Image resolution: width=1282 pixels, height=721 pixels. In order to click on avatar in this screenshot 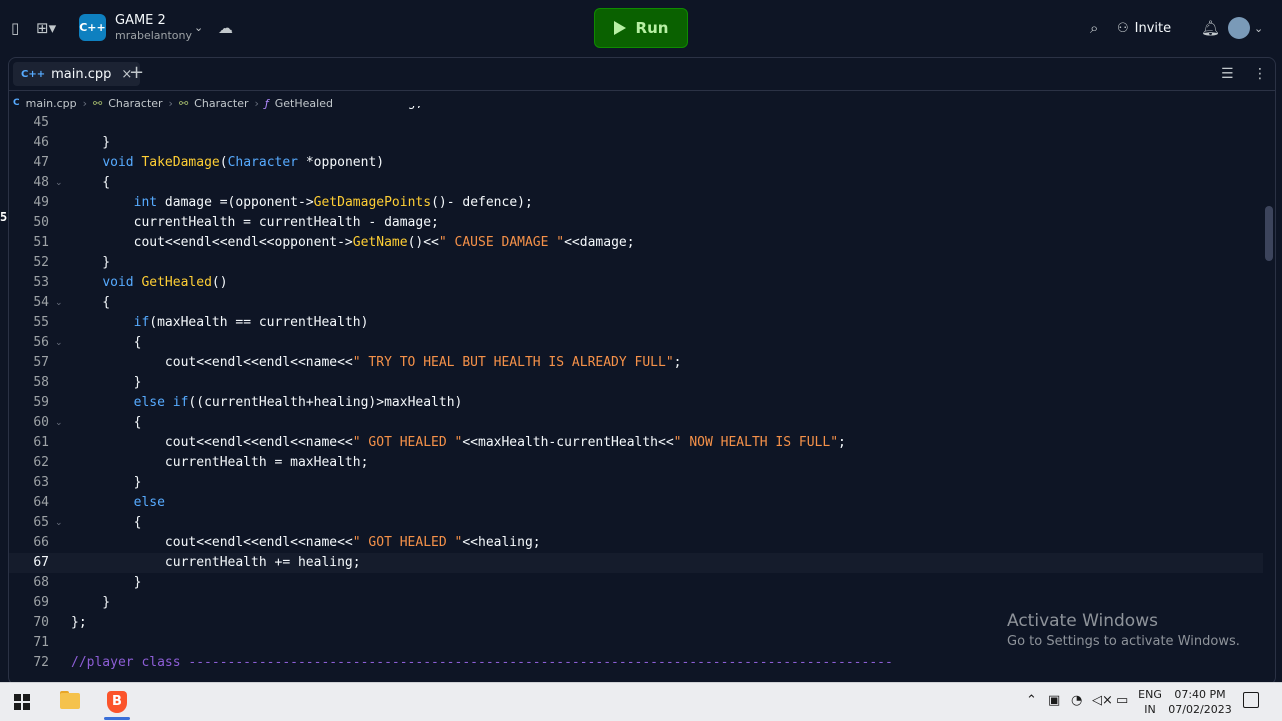, I will do `click(1239, 28)`.